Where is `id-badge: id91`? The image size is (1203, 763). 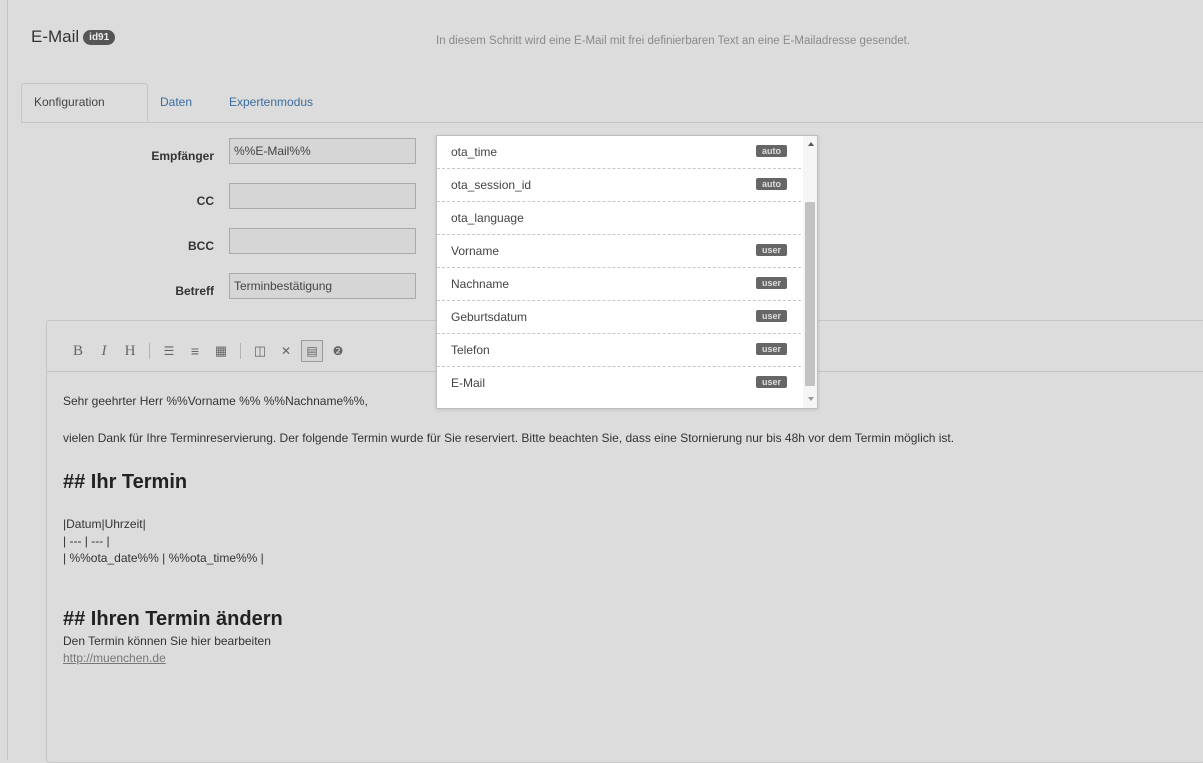 id-badge: id91 is located at coordinates (99, 37).